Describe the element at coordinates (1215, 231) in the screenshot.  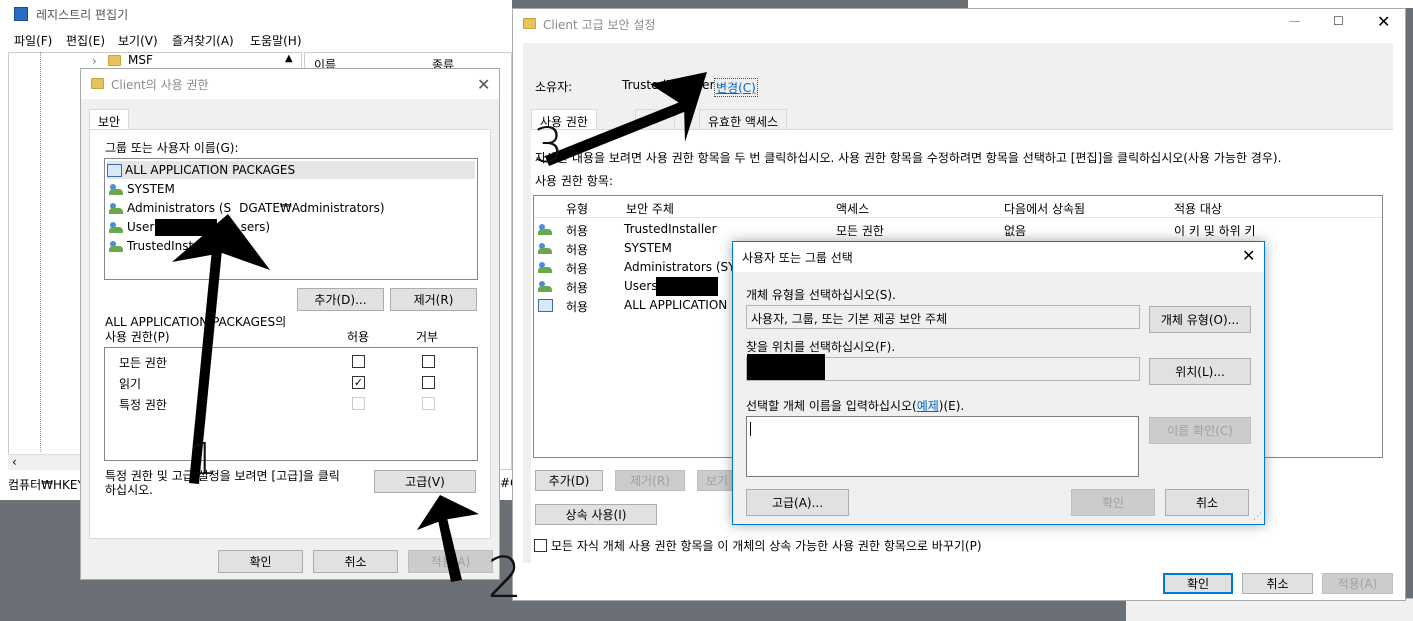
I see `row-applies: 이 키 및 하위 키` at that location.